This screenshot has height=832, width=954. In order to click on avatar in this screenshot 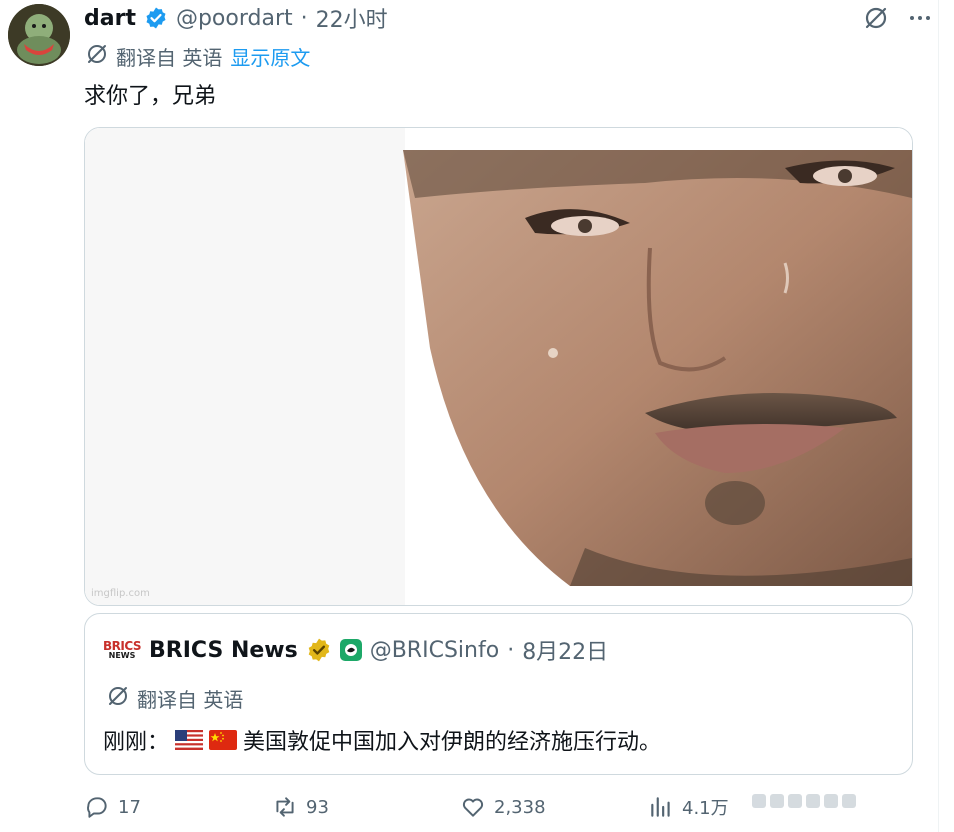, I will do `click(39, 35)`.